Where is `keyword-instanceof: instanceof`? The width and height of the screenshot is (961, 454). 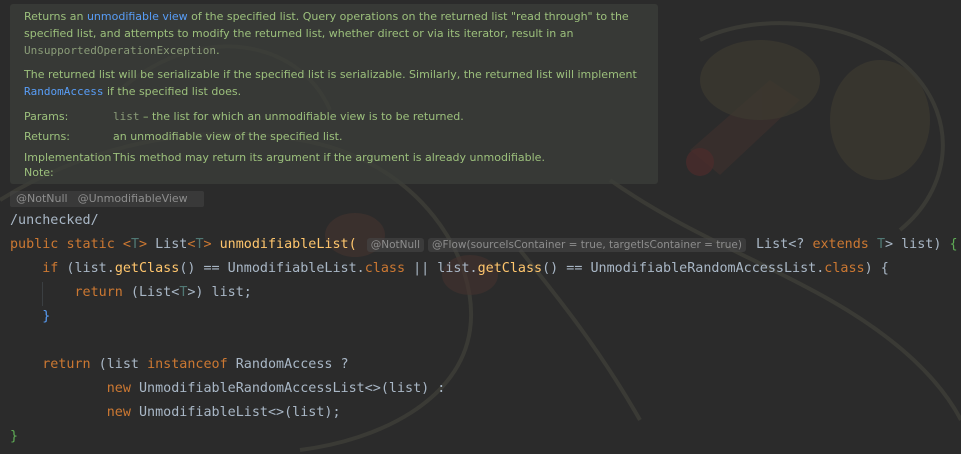 keyword-instanceof: instanceof is located at coordinates (187, 364).